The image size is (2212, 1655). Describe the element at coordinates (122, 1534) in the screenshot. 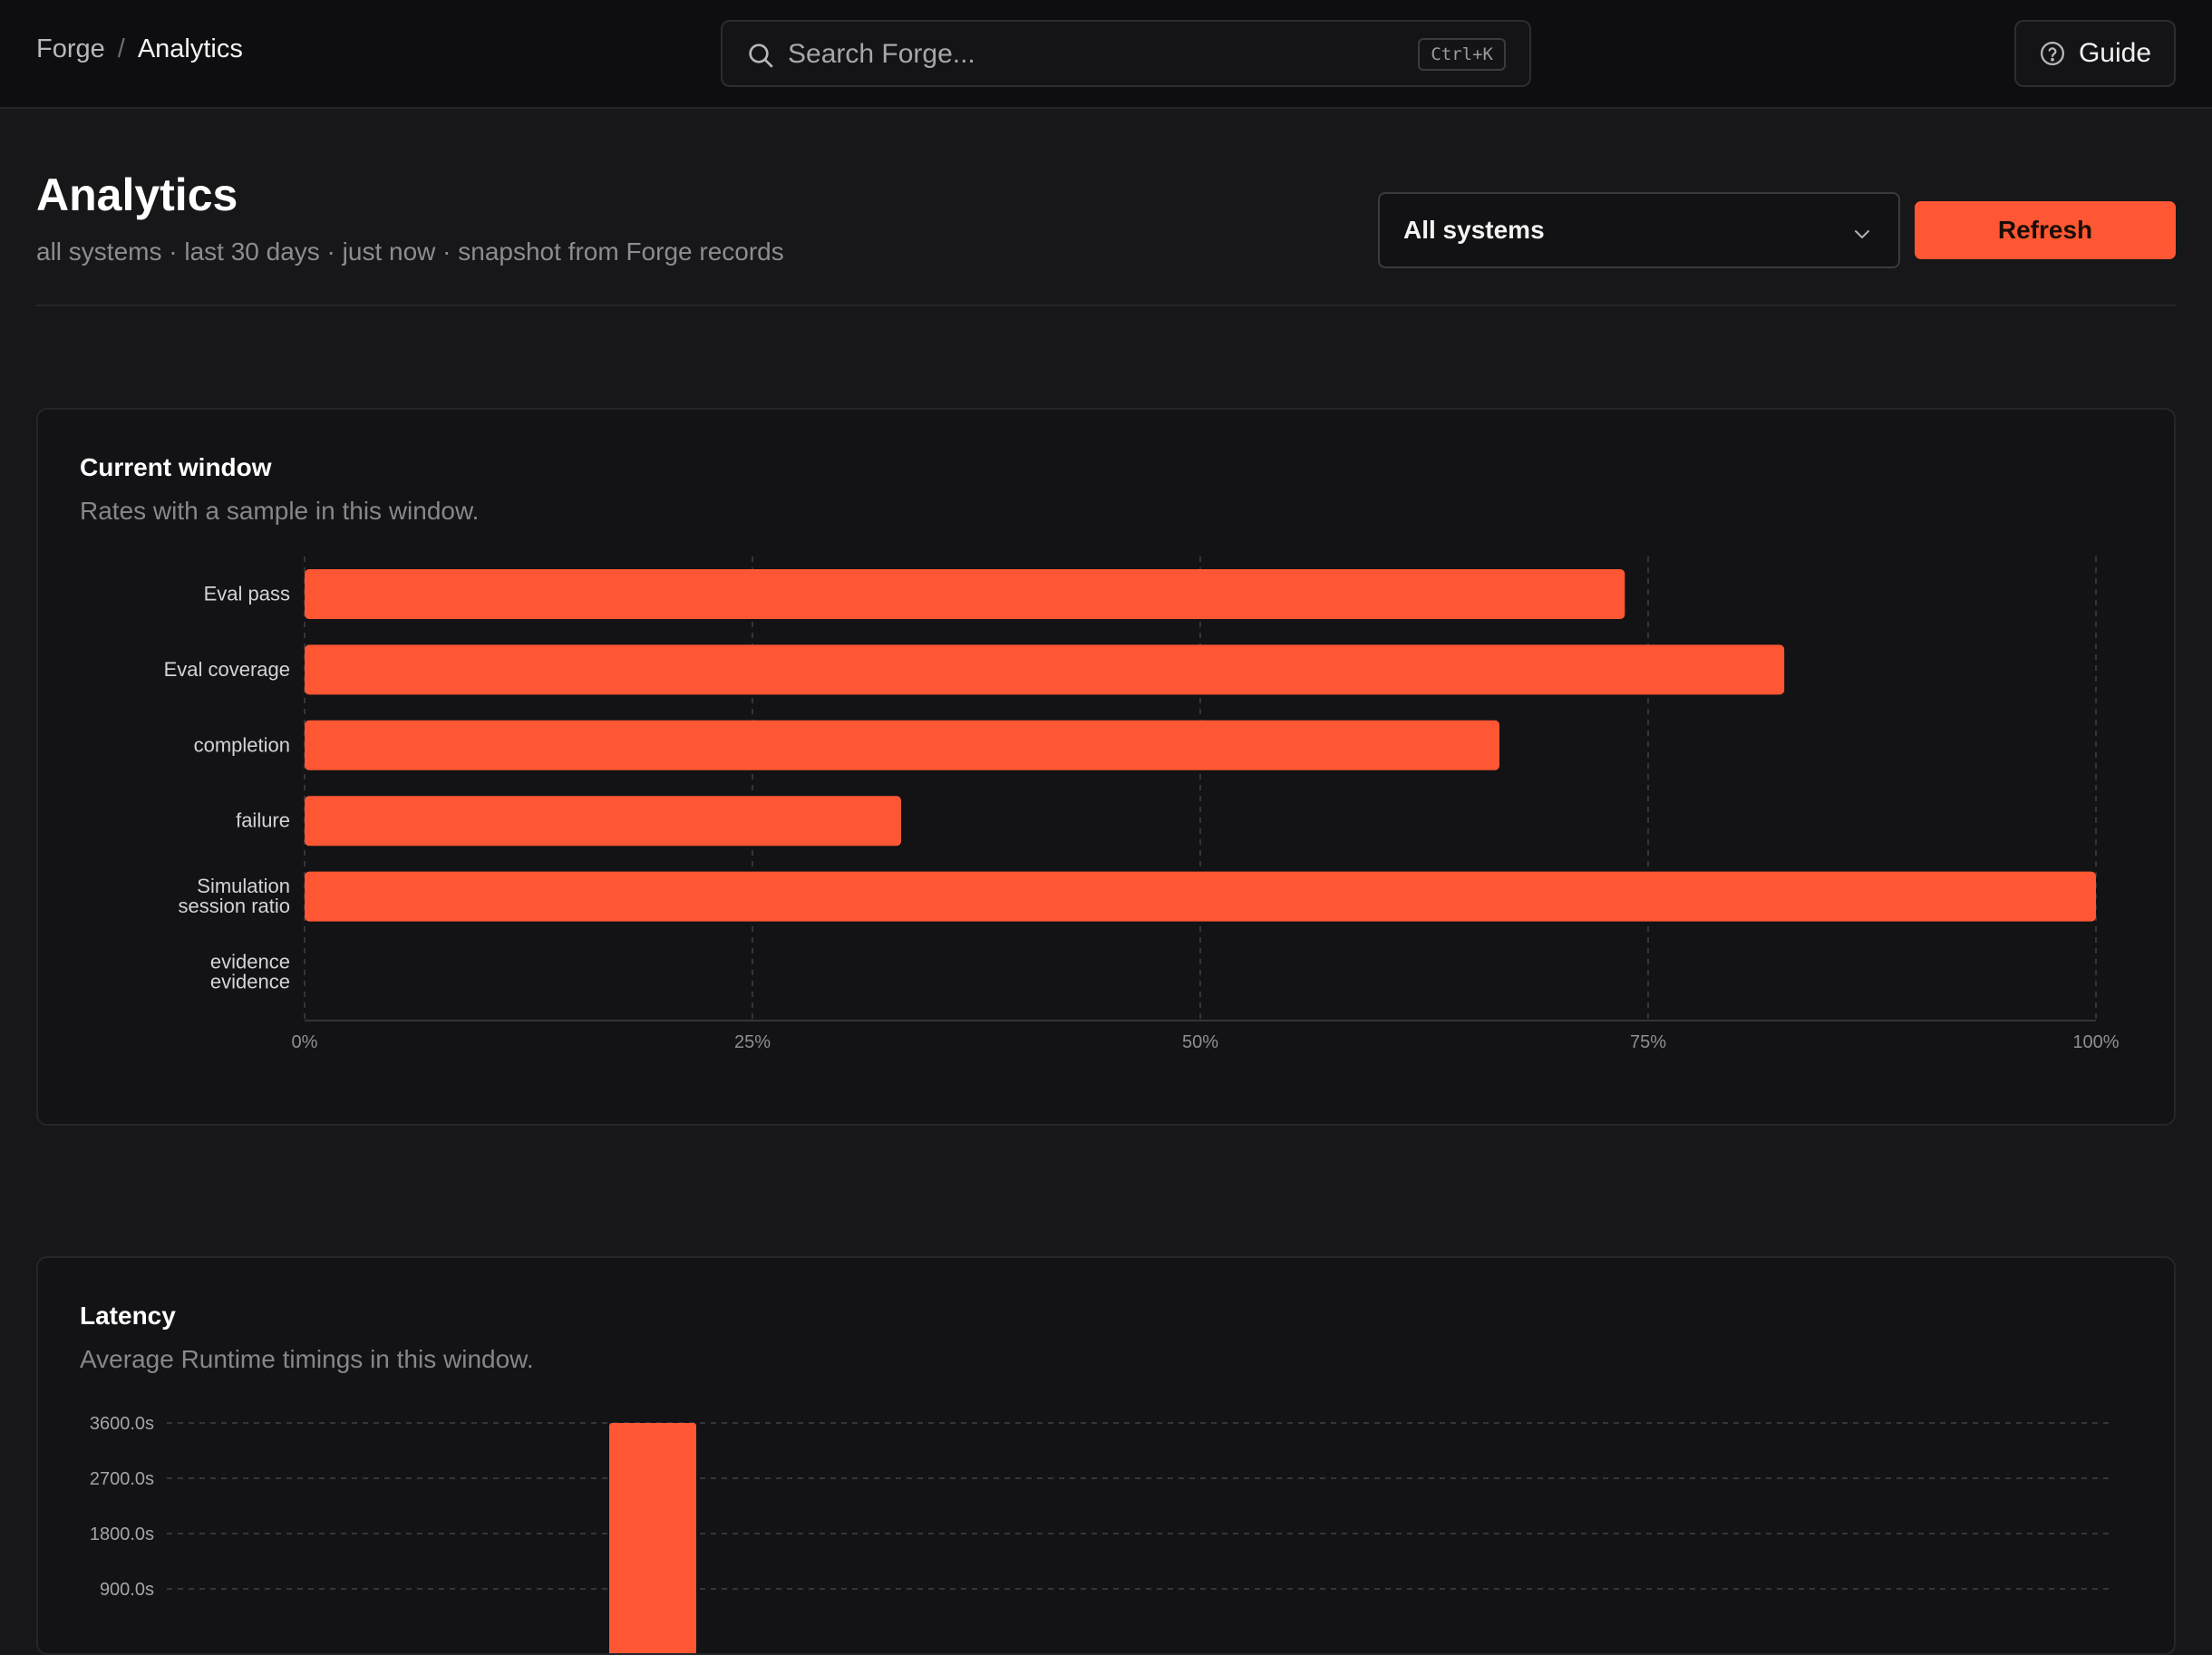

I see `y-tick-label: 1800.0s` at that location.